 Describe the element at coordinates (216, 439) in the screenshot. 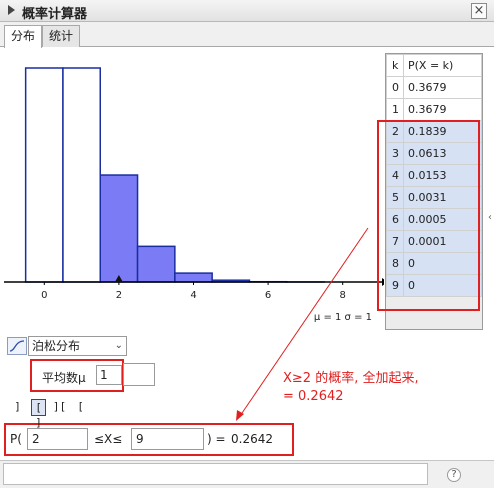

I see `equals-label: ) =` at that location.